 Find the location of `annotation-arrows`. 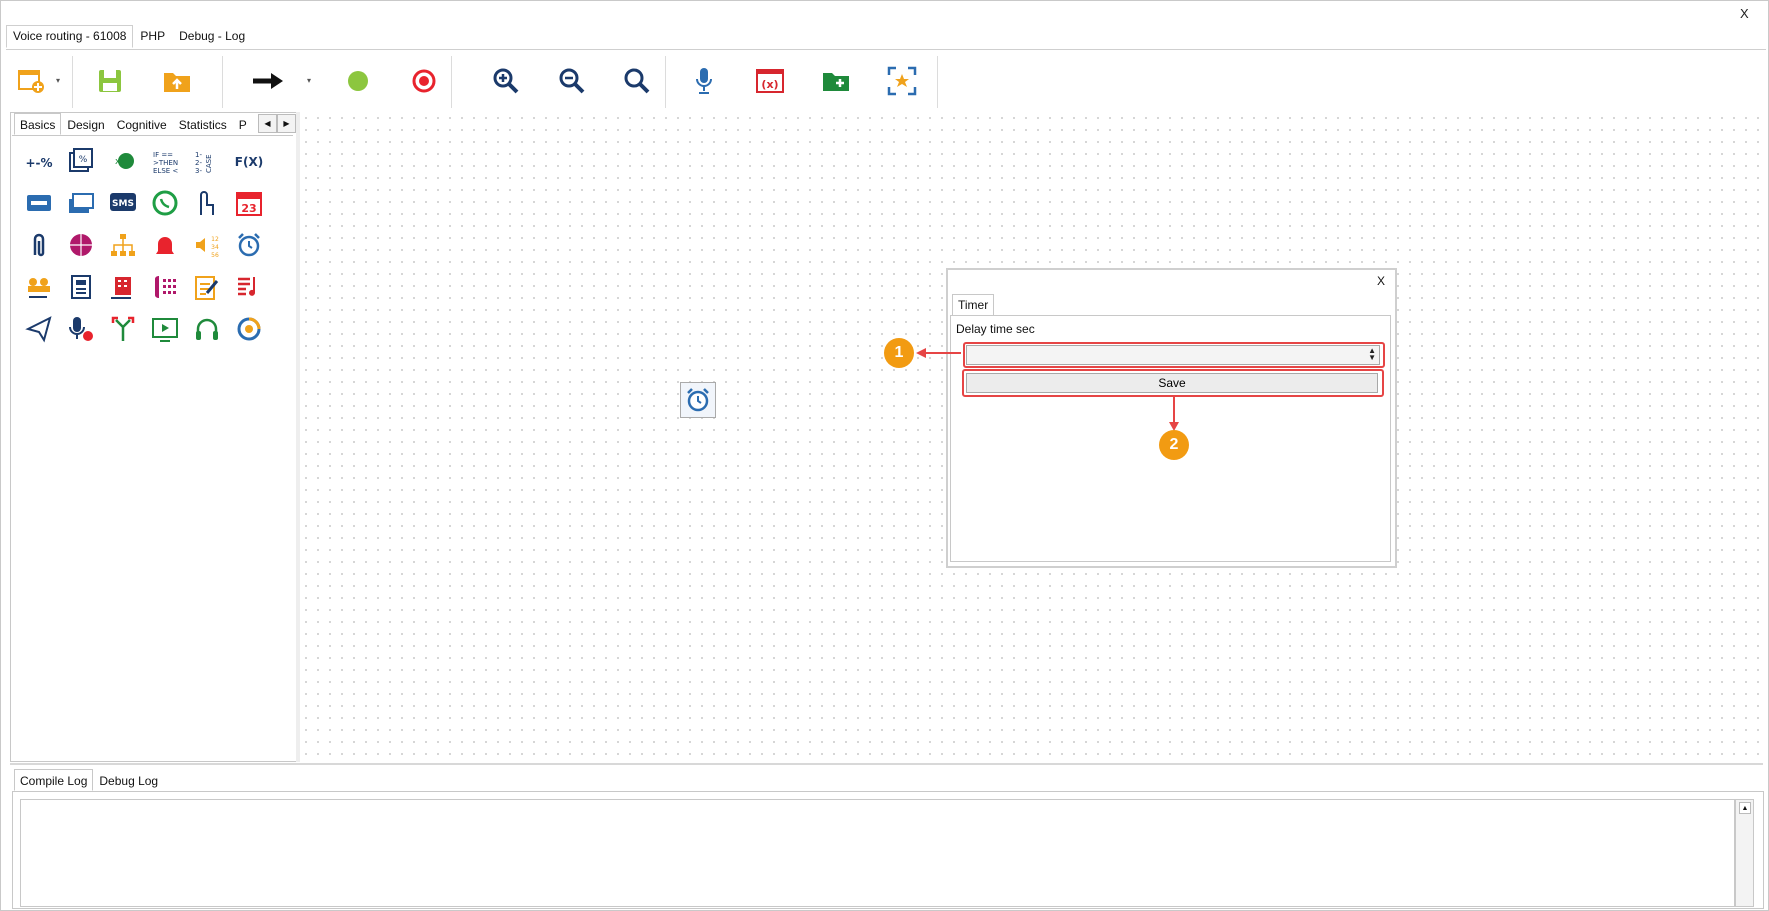

annotation-arrows is located at coordinates (1047, 389).